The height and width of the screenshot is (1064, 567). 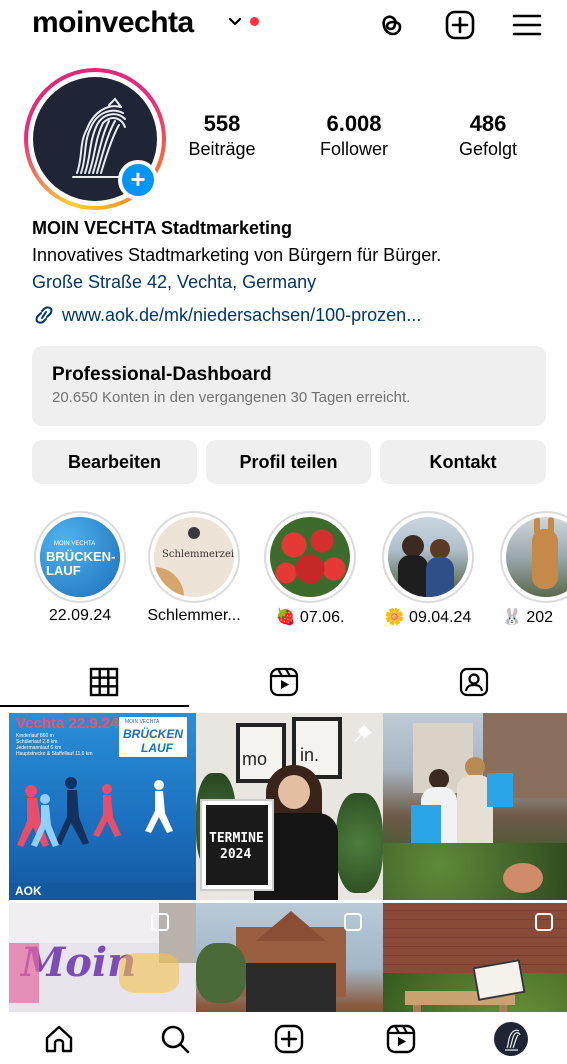 What do you see at coordinates (401, 1039) in the screenshot?
I see `reels-icon` at bounding box center [401, 1039].